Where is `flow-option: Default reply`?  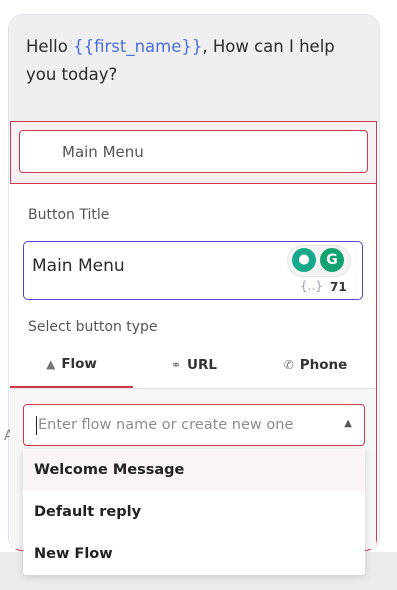 flow-option: Default reply is located at coordinates (194, 512).